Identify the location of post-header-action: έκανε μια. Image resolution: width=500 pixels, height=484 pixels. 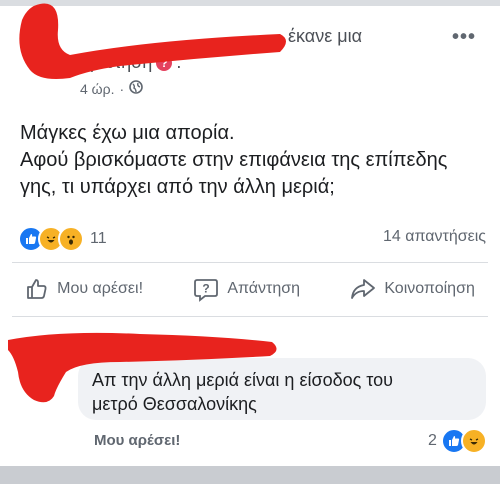
(325, 36).